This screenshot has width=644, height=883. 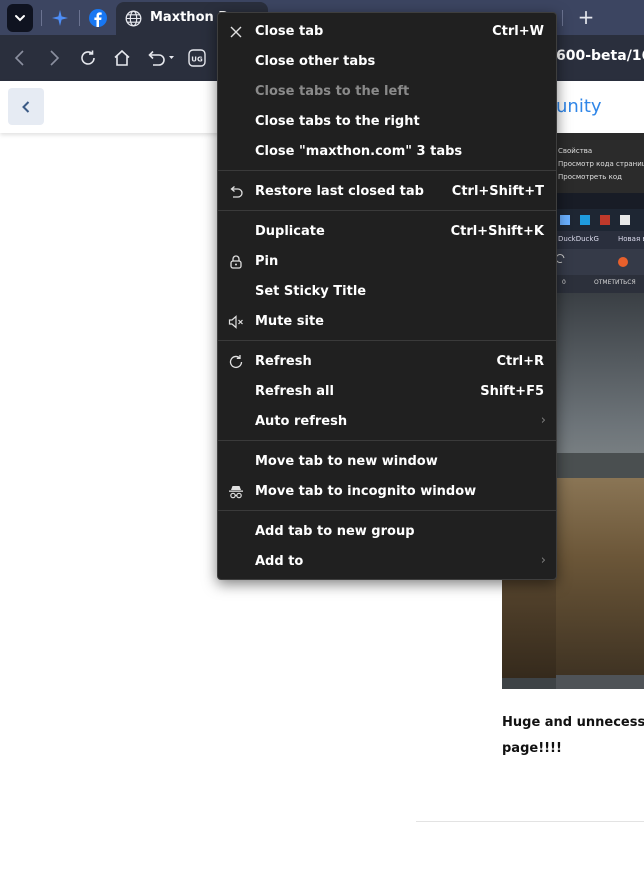 I want to click on menu-item-shortcut: Shift+F5, so click(x=512, y=391).